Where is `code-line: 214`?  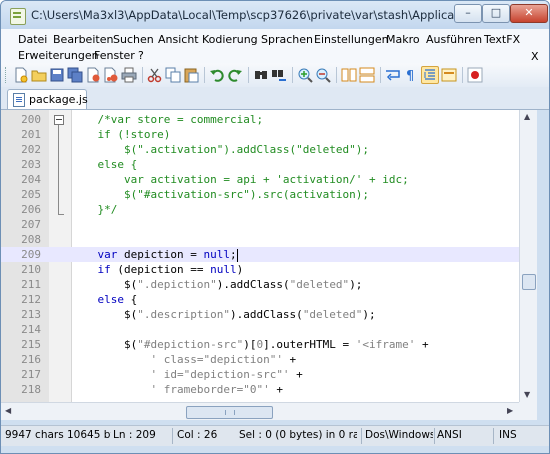 code-line: 214 is located at coordinates (260, 329).